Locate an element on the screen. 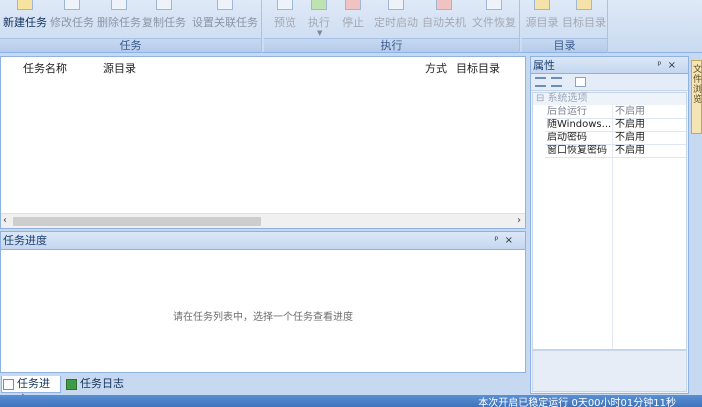  file-restore-label: 文件恢复 is located at coordinates (494, 22).